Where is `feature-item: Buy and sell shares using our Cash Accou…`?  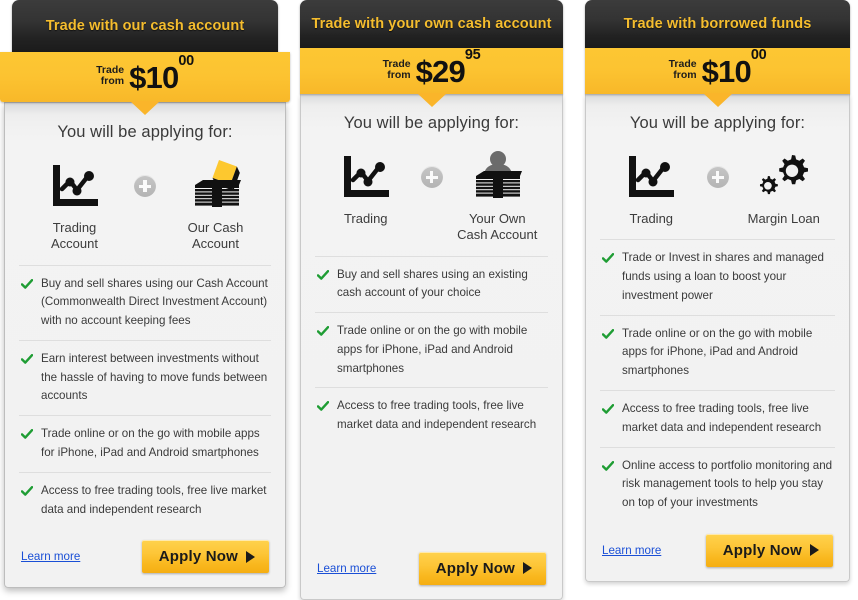
feature-item: Buy and sell shares using our Cash Accou… is located at coordinates (145, 303).